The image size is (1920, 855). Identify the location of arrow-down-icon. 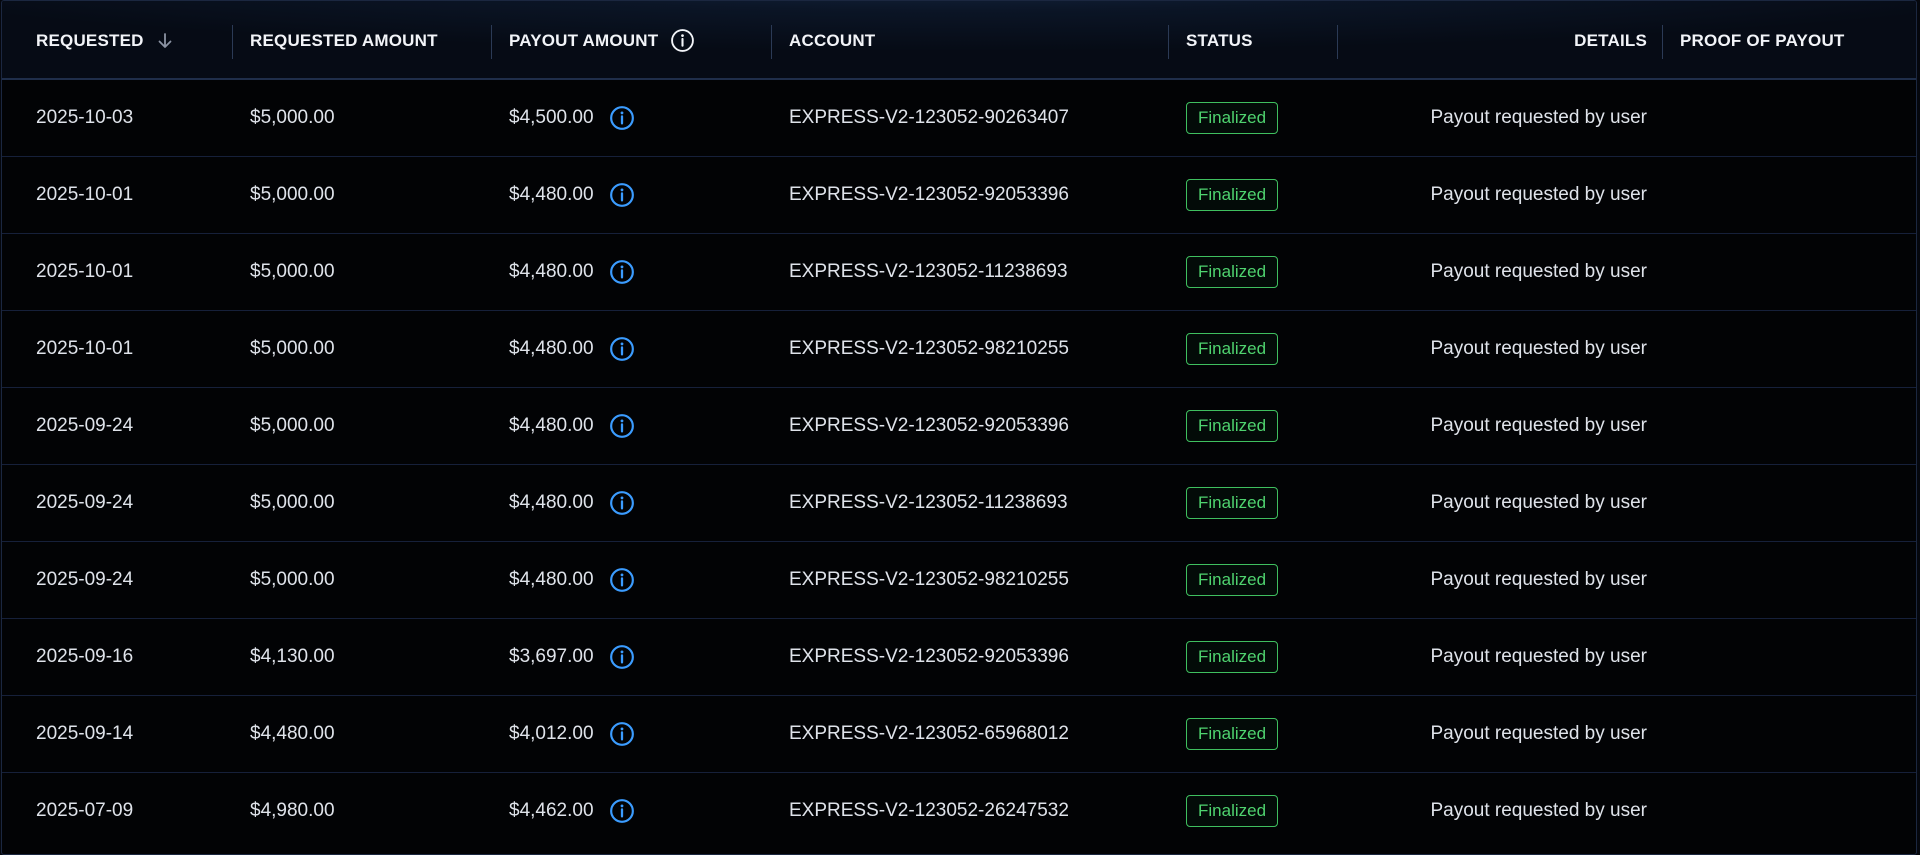
(165, 41).